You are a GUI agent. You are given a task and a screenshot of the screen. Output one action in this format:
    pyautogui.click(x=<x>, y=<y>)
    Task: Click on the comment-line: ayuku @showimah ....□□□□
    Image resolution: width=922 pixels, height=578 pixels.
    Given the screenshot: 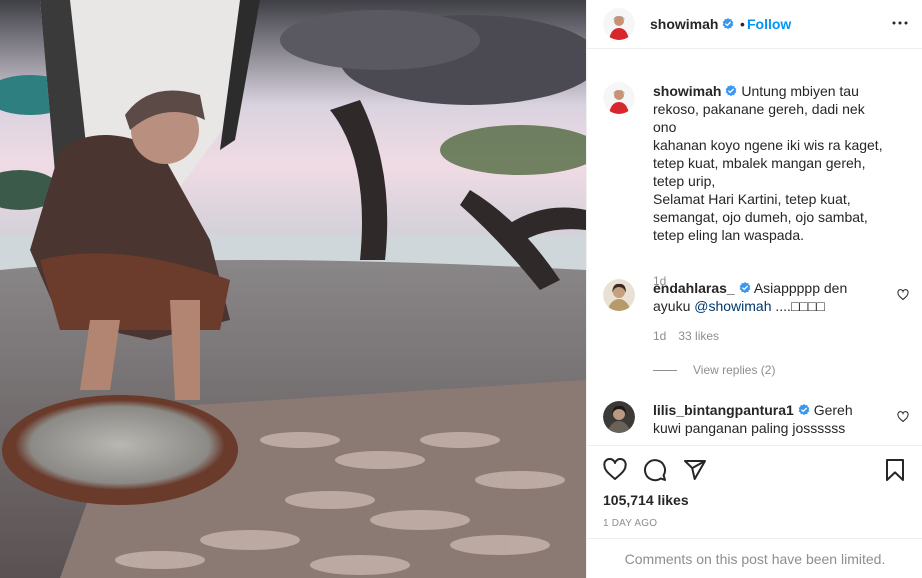 What is the action you would take?
    pyautogui.click(x=769, y=306)
    